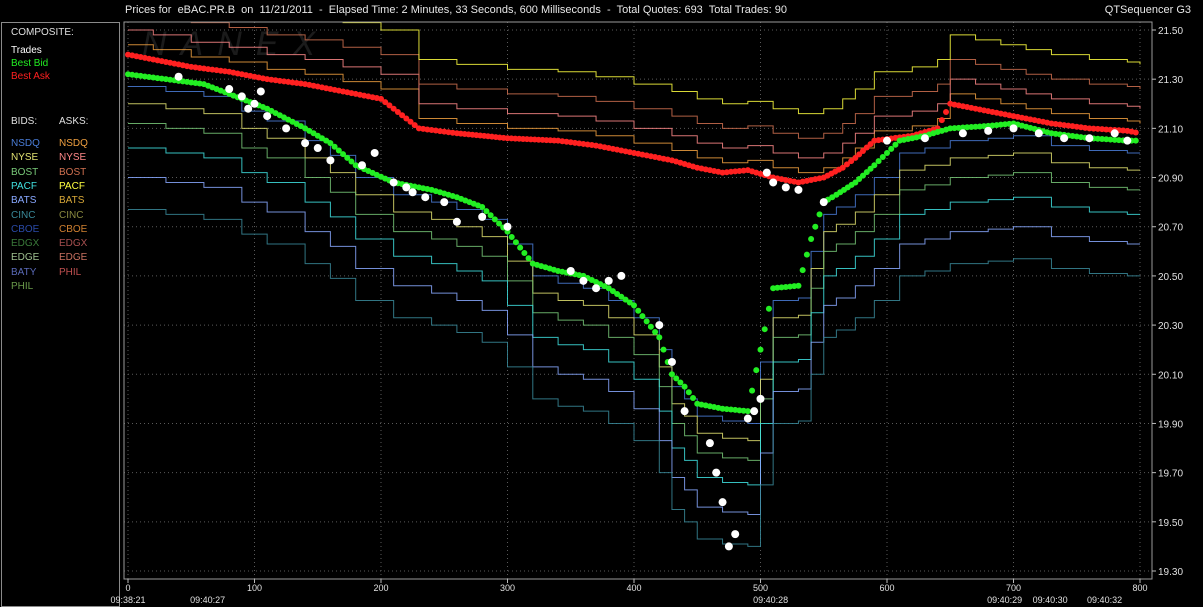 The image size is (1203, 607). I want to click on x-tick-label: 800, so click(1139, 588).